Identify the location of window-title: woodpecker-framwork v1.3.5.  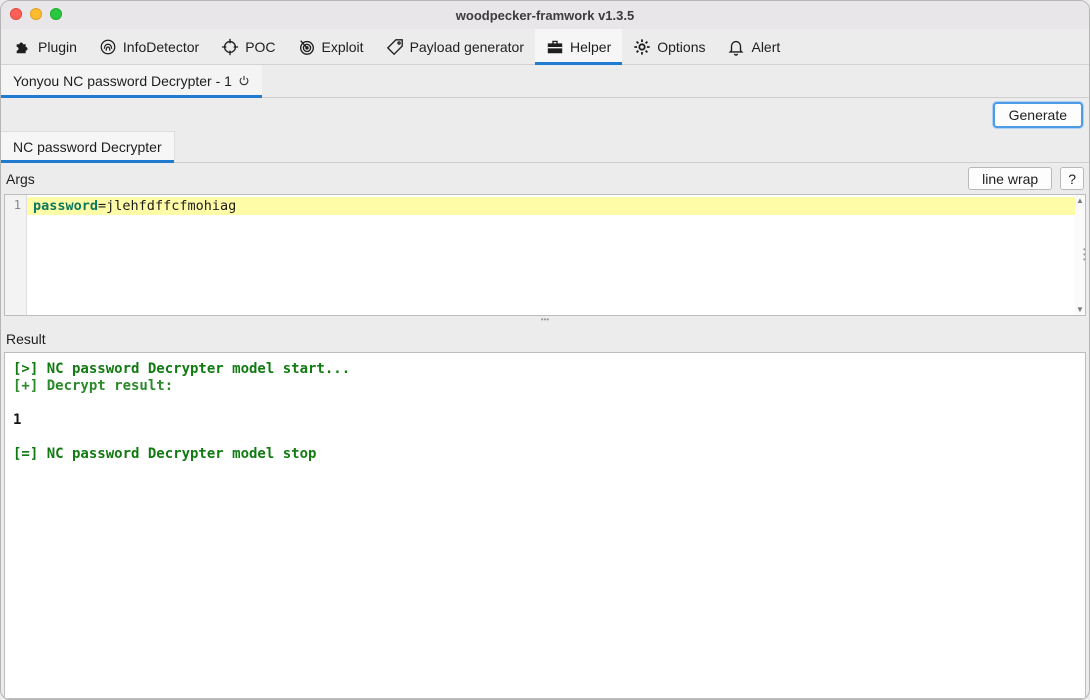
(545, 15).